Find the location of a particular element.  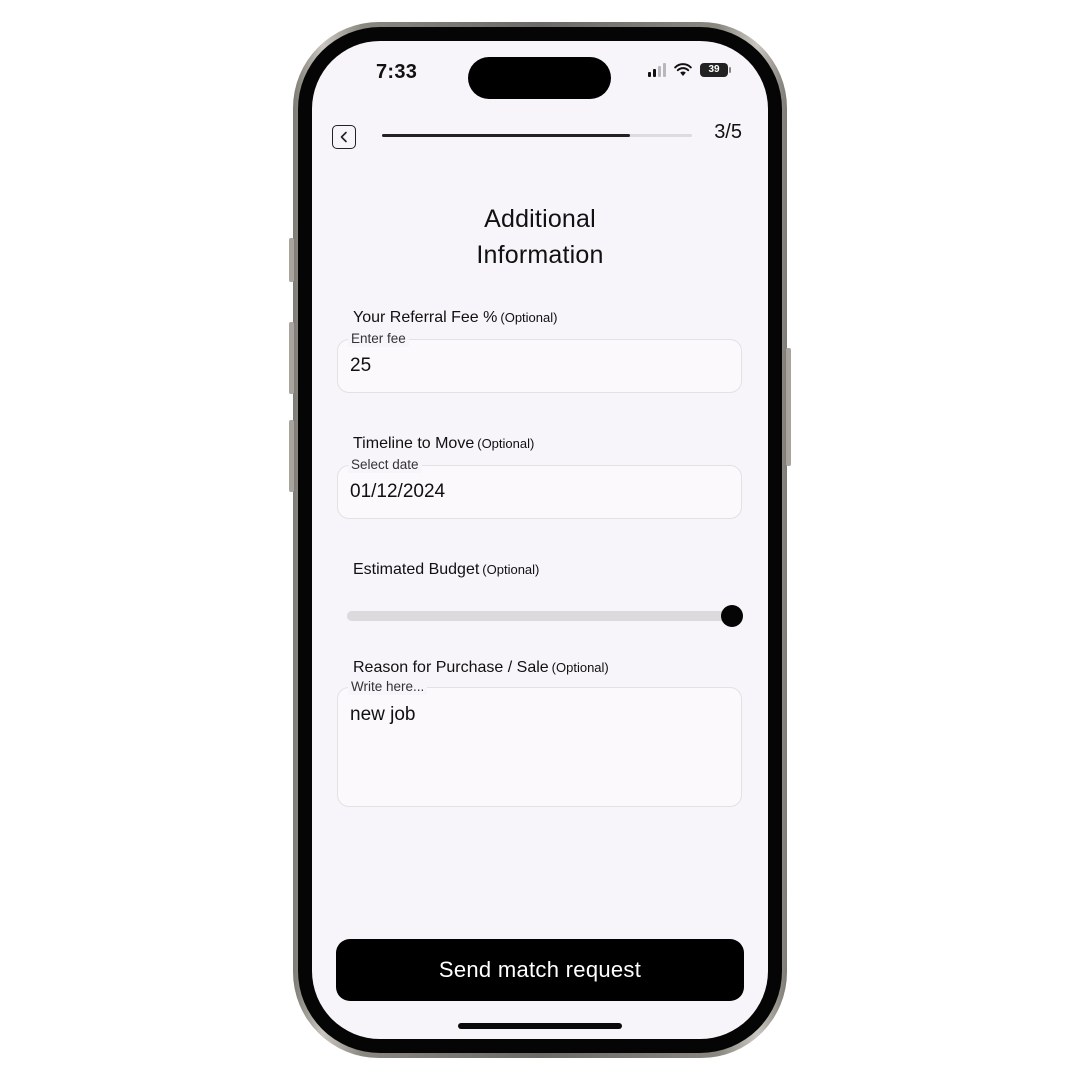

budget-label-text: Estimated Budget is located at coordinates (416, 569).